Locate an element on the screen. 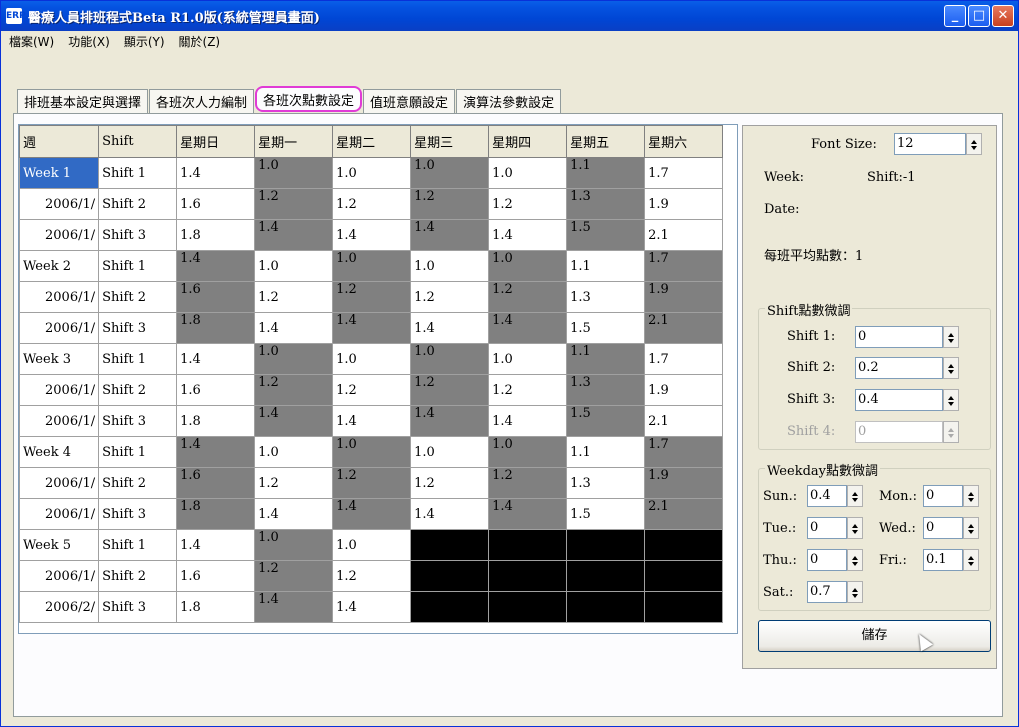 This screenshot has width=1019, height=727. week-cell: Week 4 is located at coordinates (59, 452).